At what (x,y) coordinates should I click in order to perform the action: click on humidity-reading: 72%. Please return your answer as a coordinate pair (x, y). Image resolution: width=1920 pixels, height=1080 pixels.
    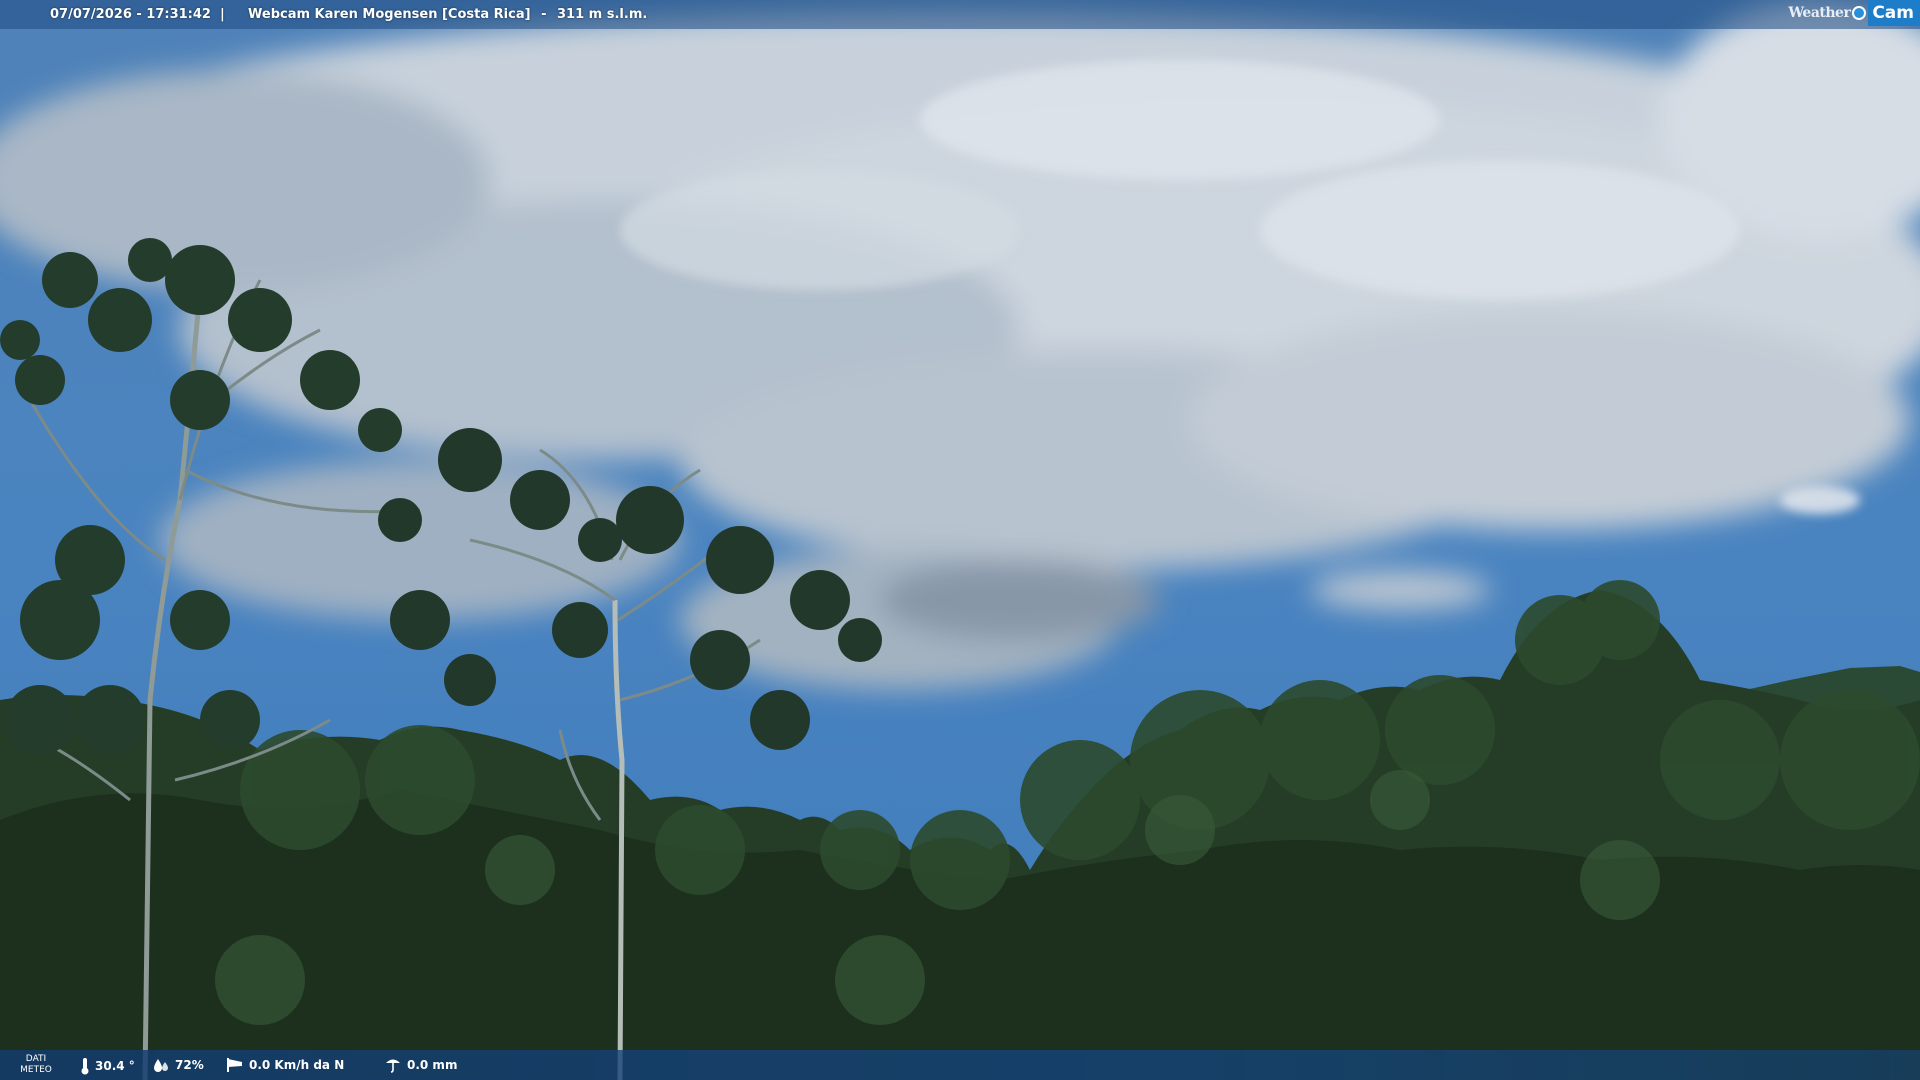
    Looking at the image, I should click on (178, 1065).